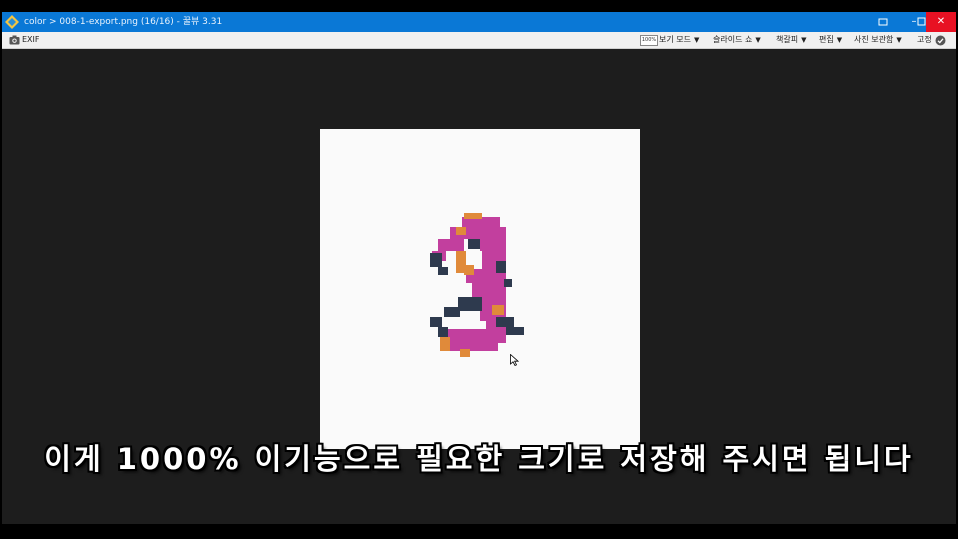 The image size is (958, 539). What do you see at coordinates (883, 22) in the screenshot?
I see `a-icon` at bounding box center [883, 22].